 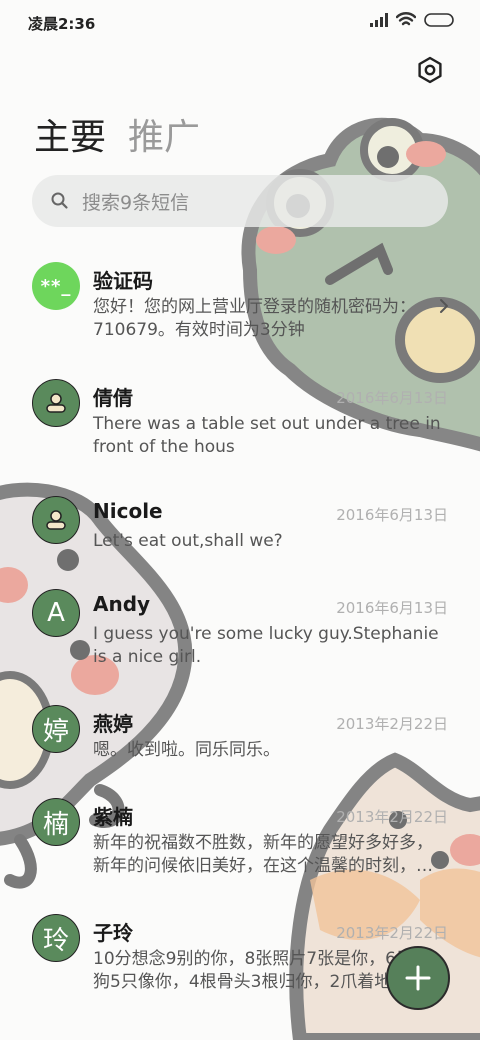 I want to click on contact-name: 倩倩, so click(x=113, y=398).